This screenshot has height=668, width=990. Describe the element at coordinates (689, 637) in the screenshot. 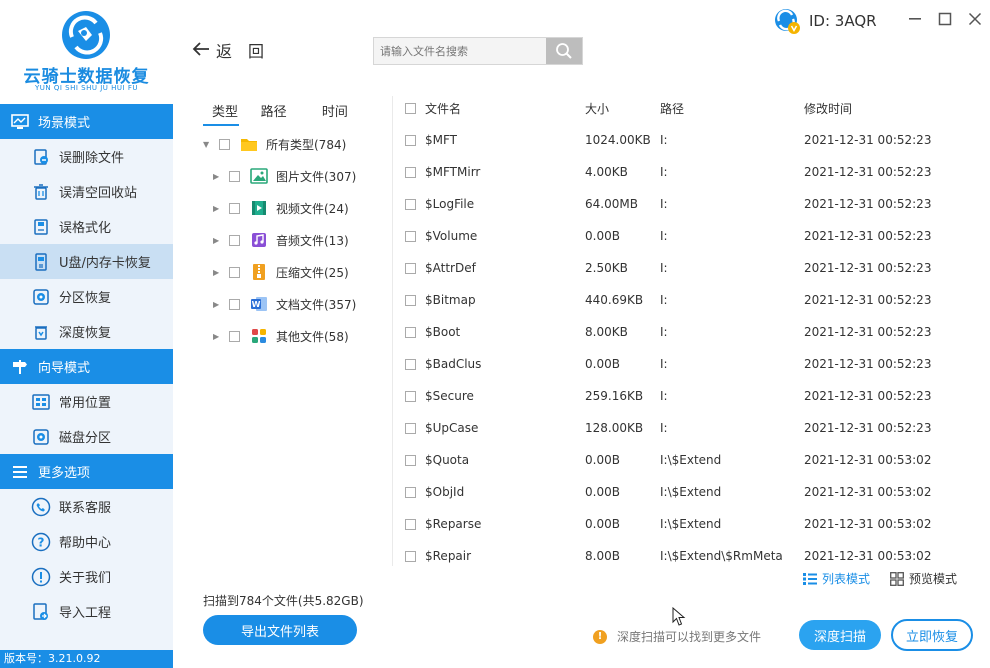

I see `tip-text: 深度扫描可以找到更多文件` at that location.